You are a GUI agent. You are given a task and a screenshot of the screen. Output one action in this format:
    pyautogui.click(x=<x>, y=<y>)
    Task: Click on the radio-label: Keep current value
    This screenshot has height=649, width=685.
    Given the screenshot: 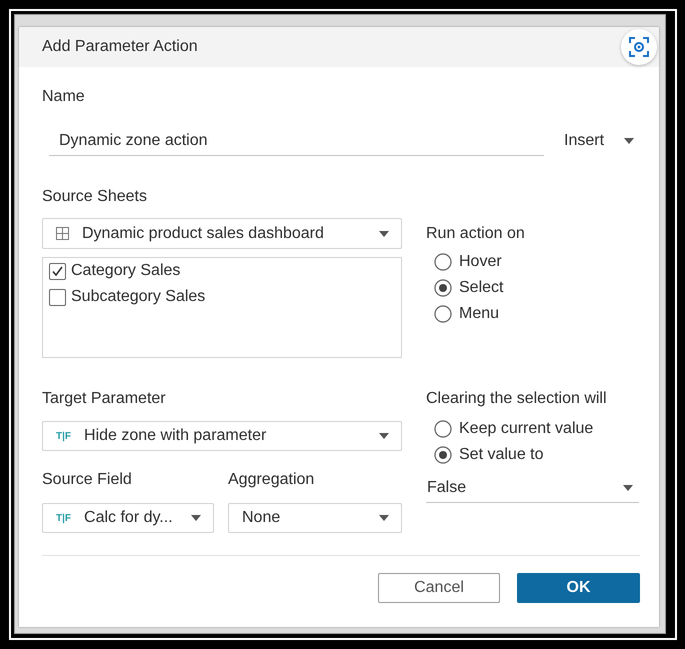 What is the action you would take?
    pyautogui.click(x=526, y=429)
    